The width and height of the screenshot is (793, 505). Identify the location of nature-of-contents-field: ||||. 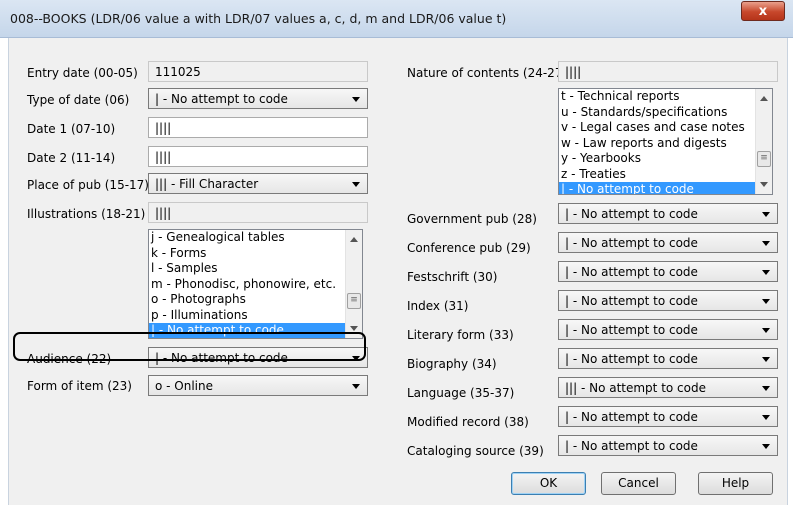
(668, 71).